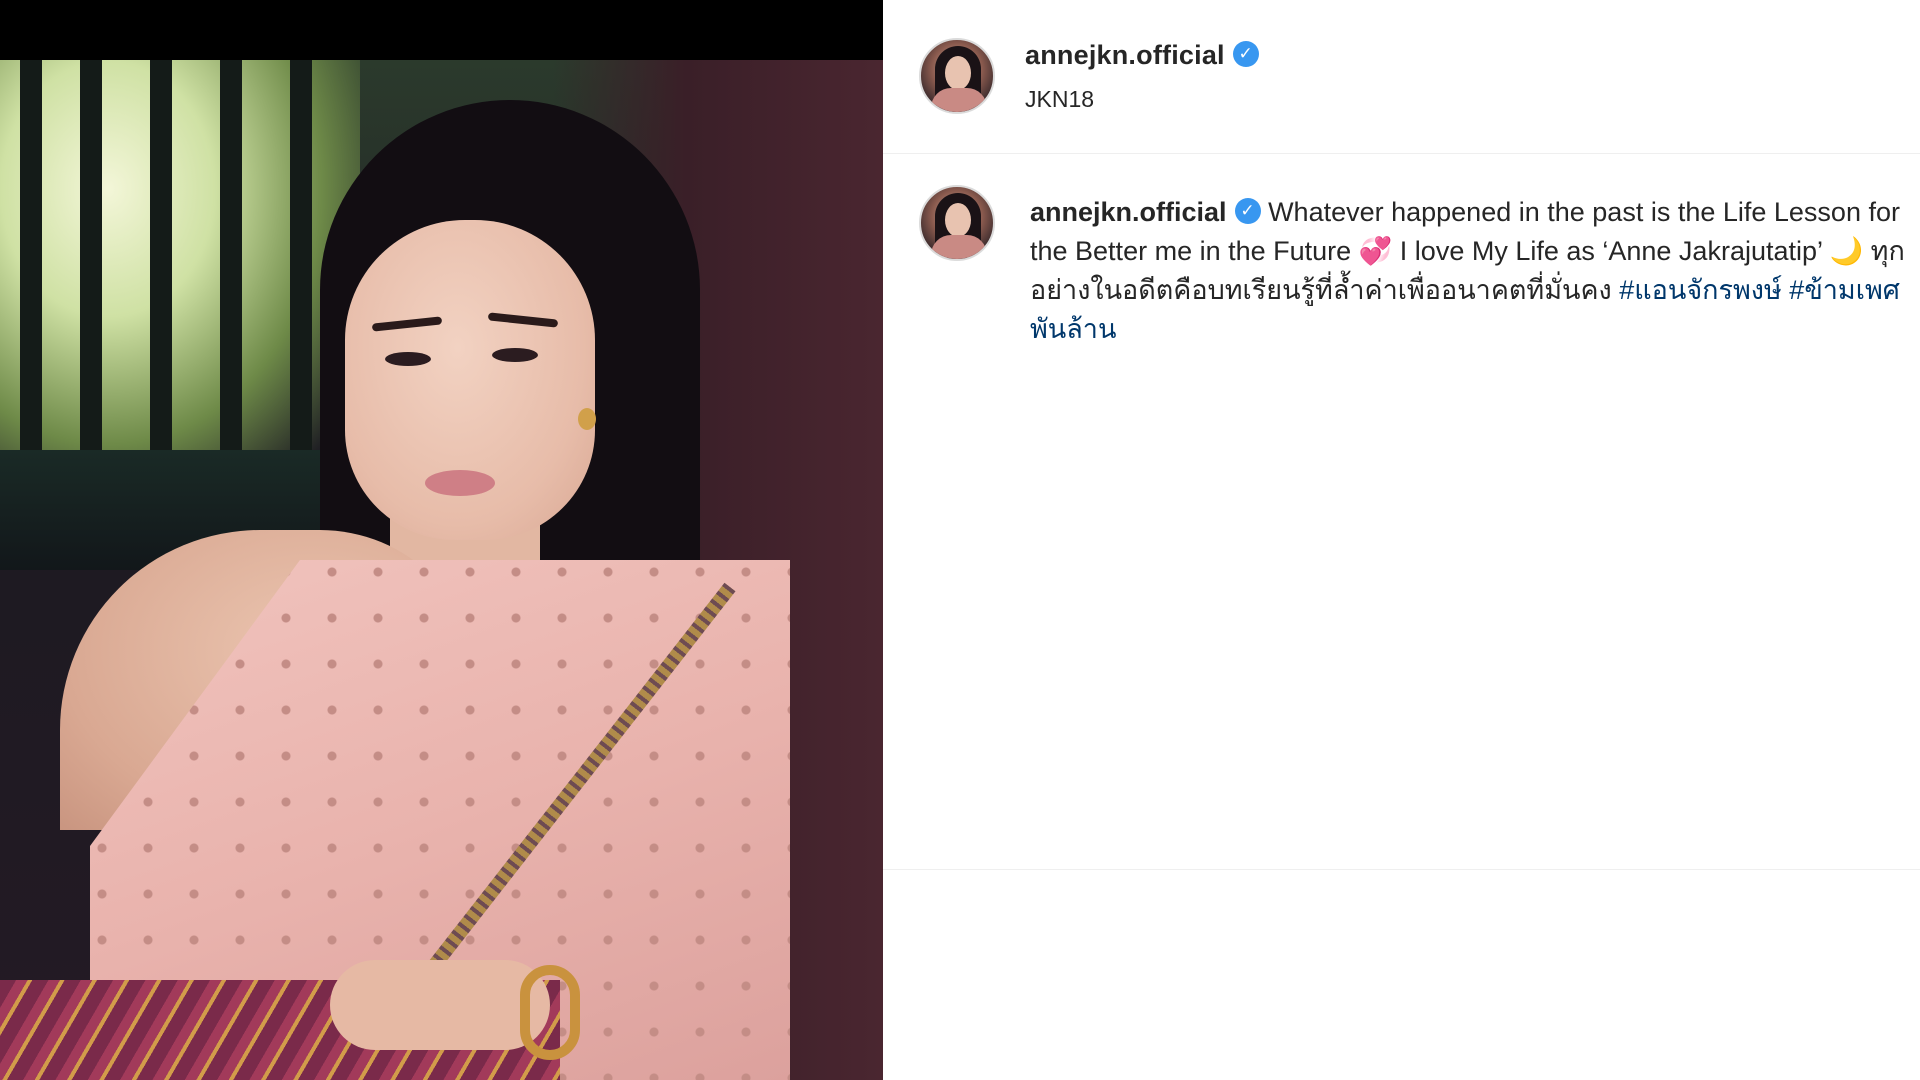 This screenshot has width=1920, height=1080. What do you see at coordinates (1059, 99) in the screenshot?
I see `post-location: JKN18` at bounding box center [1059, 99].